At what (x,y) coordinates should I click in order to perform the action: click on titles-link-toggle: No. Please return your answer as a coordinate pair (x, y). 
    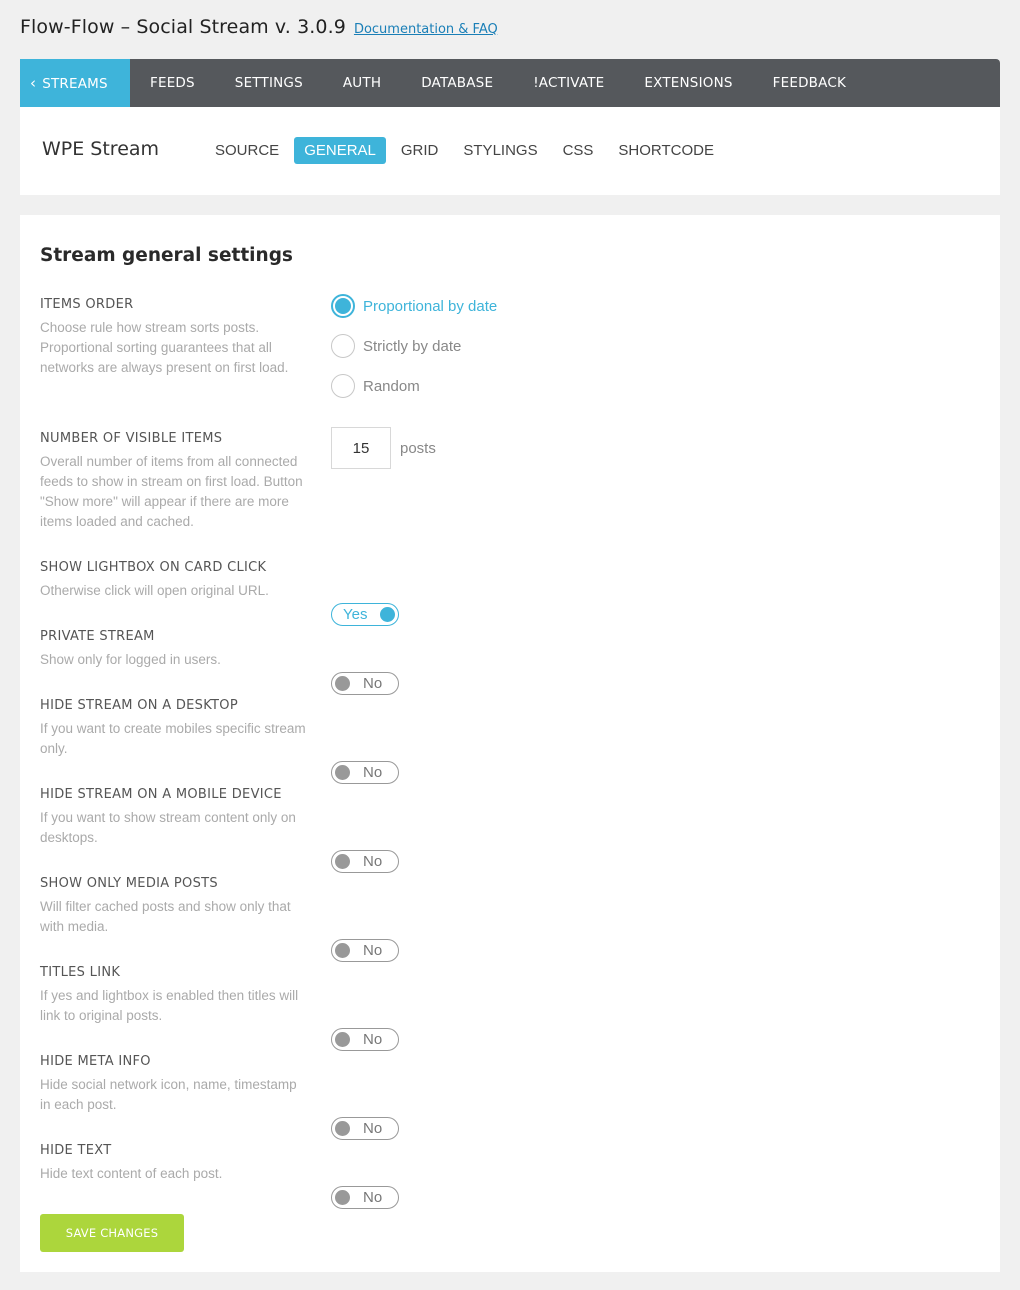
    Looking at the image, I should click on (365, 1039).